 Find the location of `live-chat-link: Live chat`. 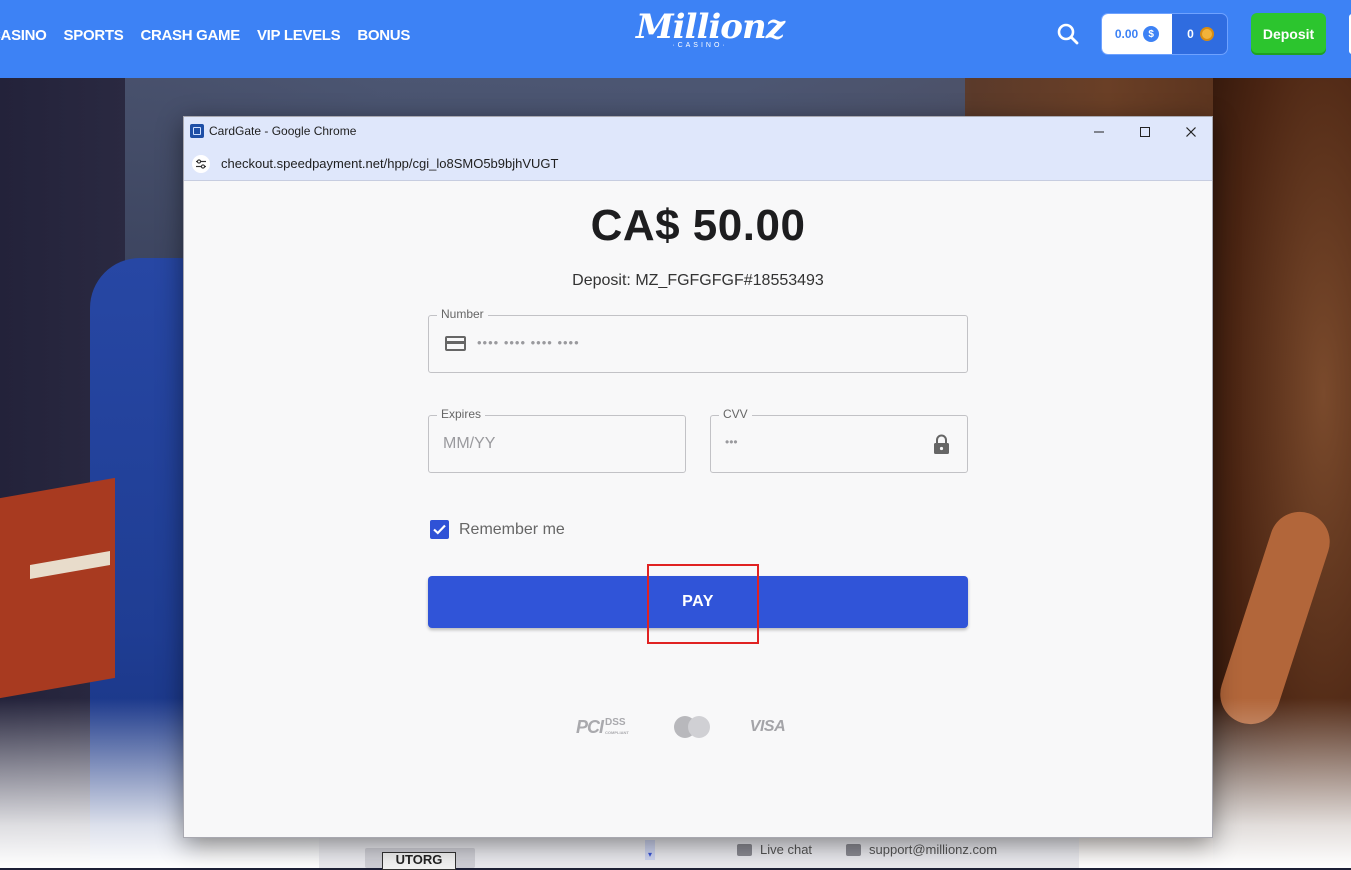

live-chat-link: Live chat is located at coordinates (774, 849).